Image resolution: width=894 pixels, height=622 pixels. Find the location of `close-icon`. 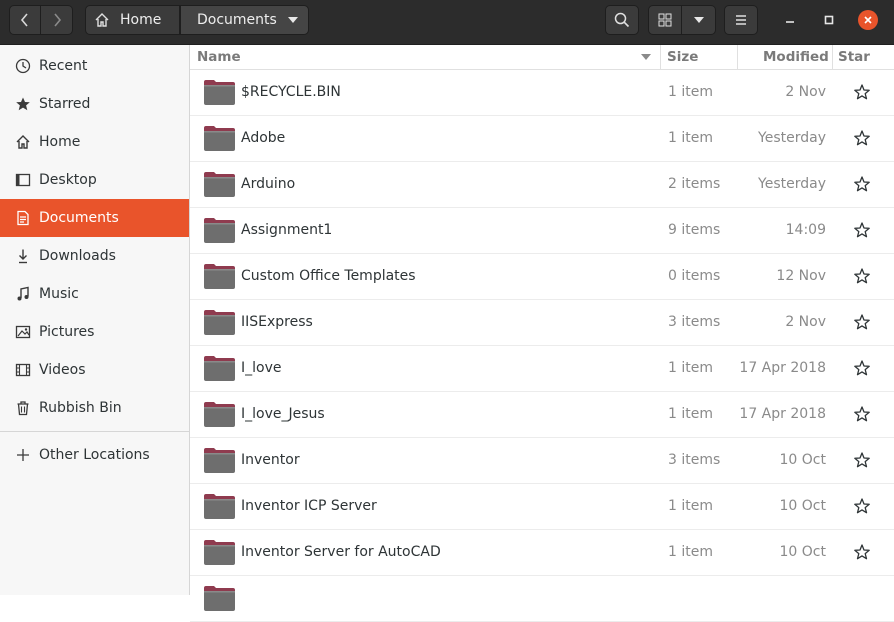

close-icon is located at coordinates (868, 20).